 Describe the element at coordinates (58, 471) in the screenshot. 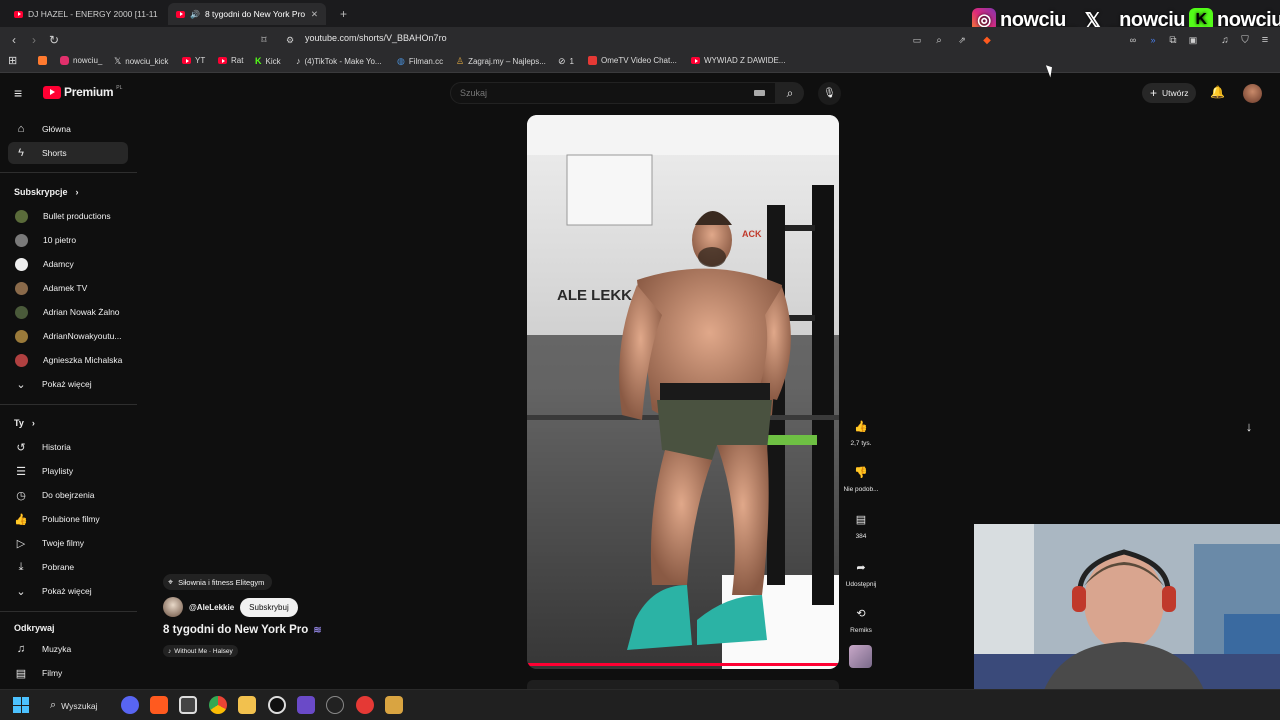

I see `sidebar-item-label: Playlisty` at that location.